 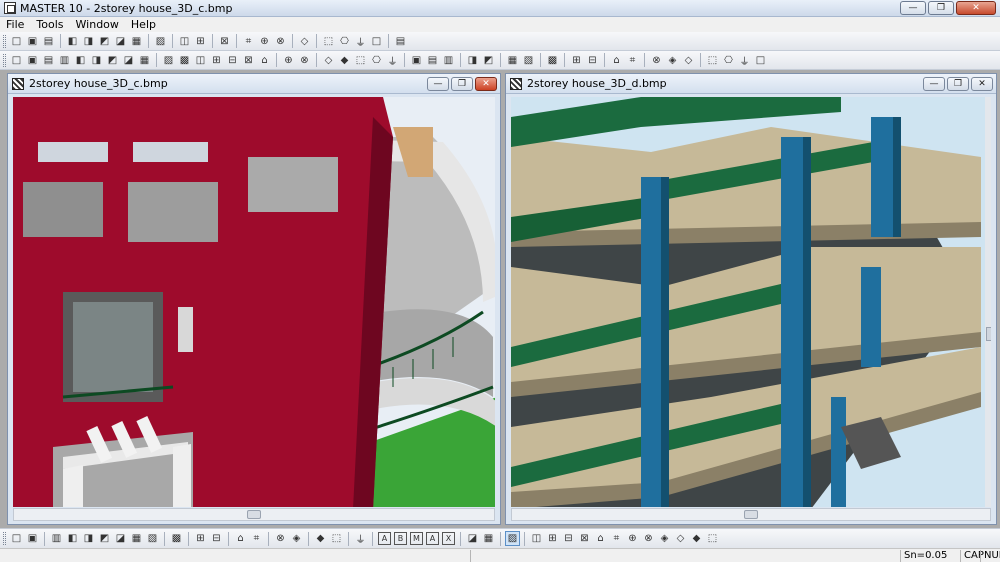 What do you see at coordinates (32, 538) in the screenshot?
I see `redo-icon: ▣` at bounding box center [32, 538].